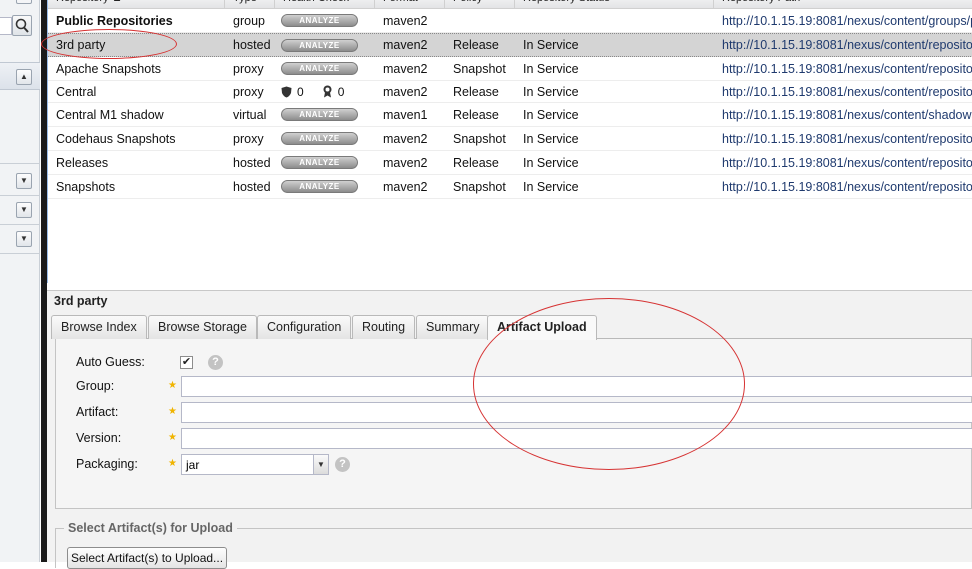 The image size is (972, 569). What do you see at coordinates (24, 2) in the screenshot?
I see `sidebar-top-button` at bounding box center [24, 2].